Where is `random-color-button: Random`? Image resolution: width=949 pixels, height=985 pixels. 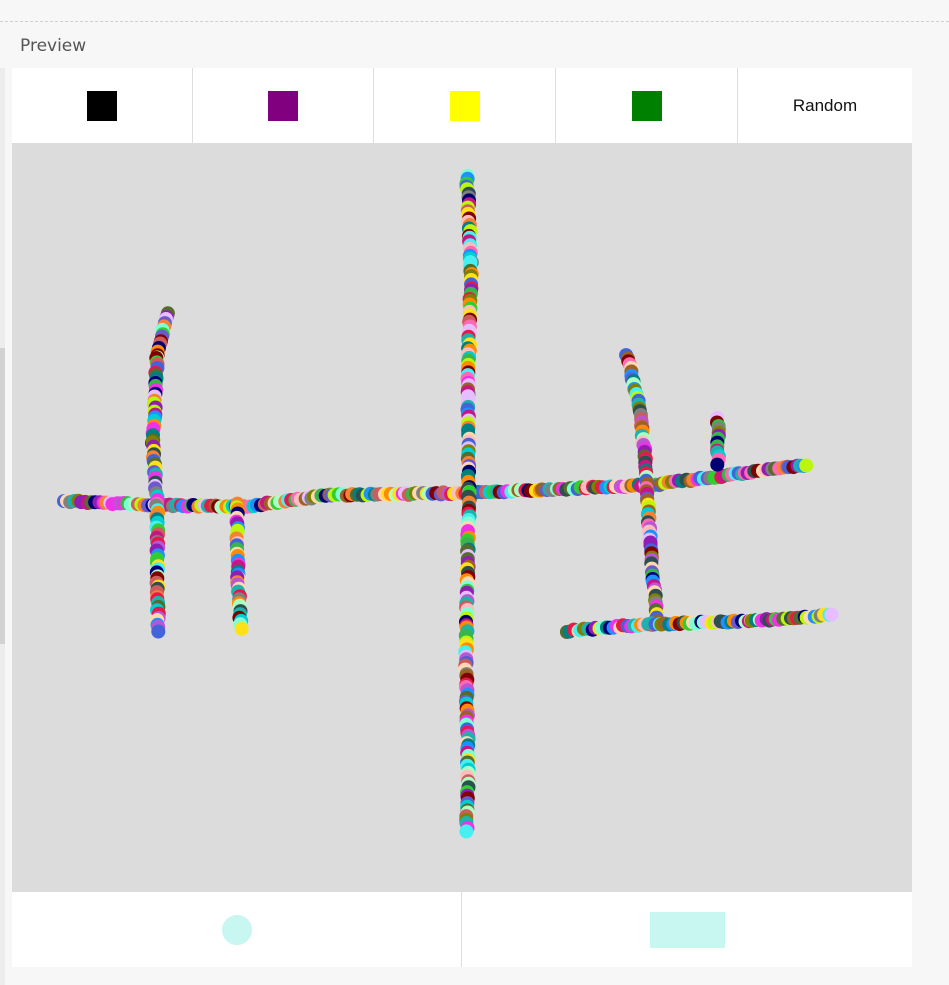
random-color-button: Random is located at coordinates (825, 105).